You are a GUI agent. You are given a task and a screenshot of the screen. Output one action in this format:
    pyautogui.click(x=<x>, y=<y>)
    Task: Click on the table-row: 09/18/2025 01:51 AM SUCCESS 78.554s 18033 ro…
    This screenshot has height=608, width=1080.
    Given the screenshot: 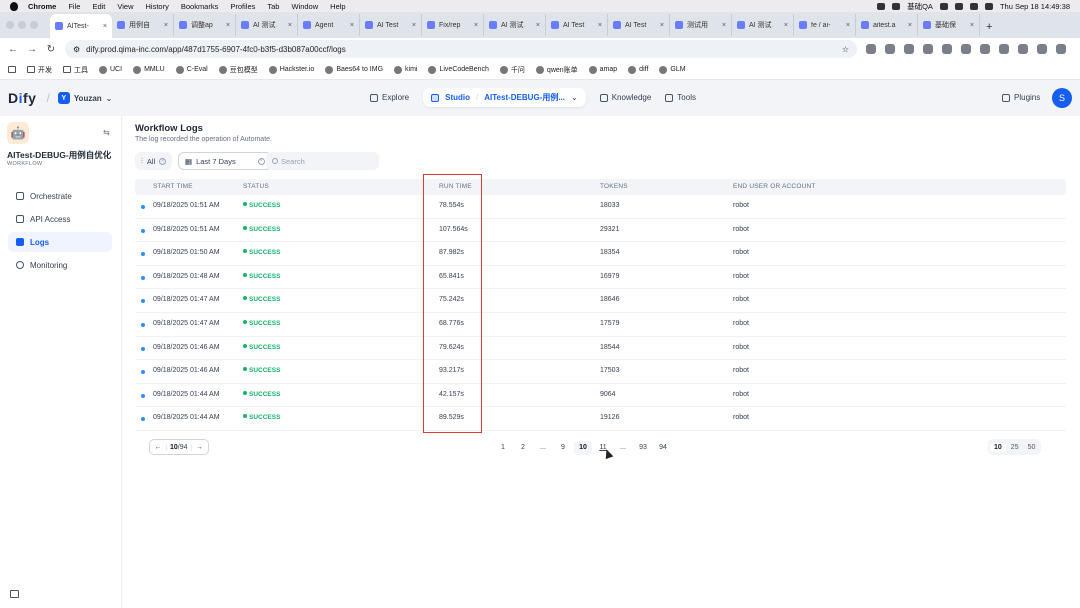 What is the action you would take?
    pyautogui.click(x=600, y=207)
    